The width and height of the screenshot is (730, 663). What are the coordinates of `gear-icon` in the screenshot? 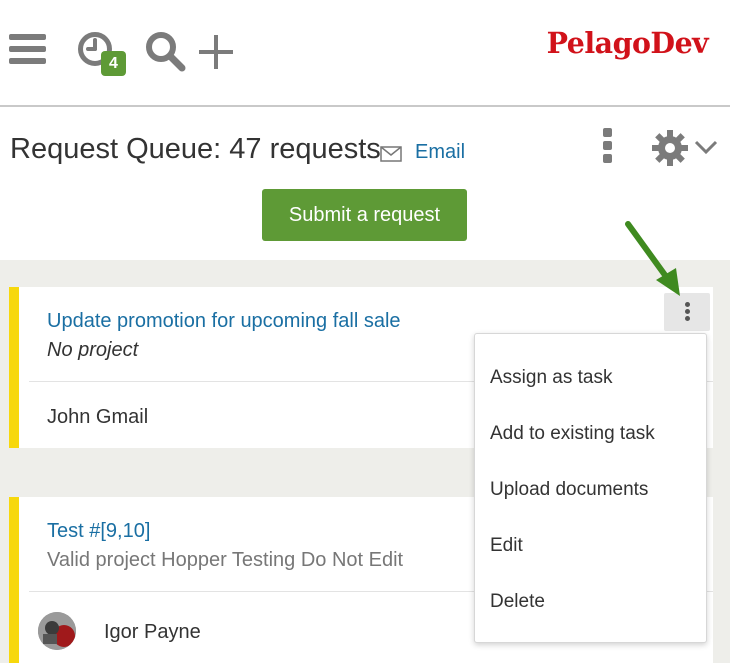 It's located at (670, 148).